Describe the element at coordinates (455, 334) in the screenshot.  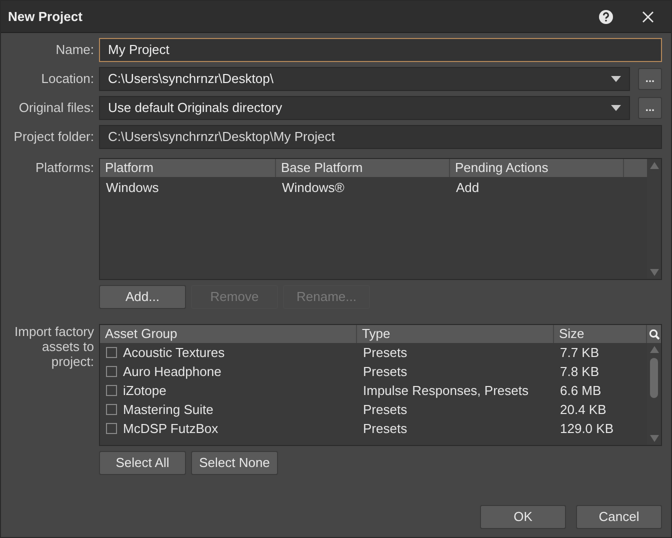
I see `column-header: Type` at that location.